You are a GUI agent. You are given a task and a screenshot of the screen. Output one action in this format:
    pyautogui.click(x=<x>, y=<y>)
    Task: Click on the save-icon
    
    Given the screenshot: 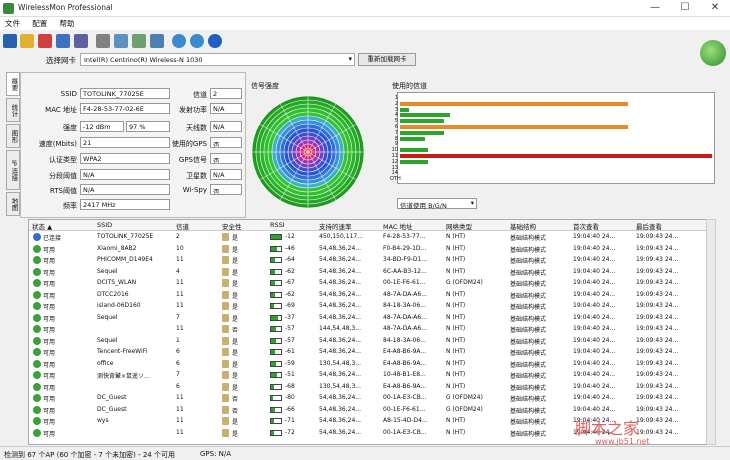 What is the action you would take?
    pyautogui.click(x=10, y=41)
    